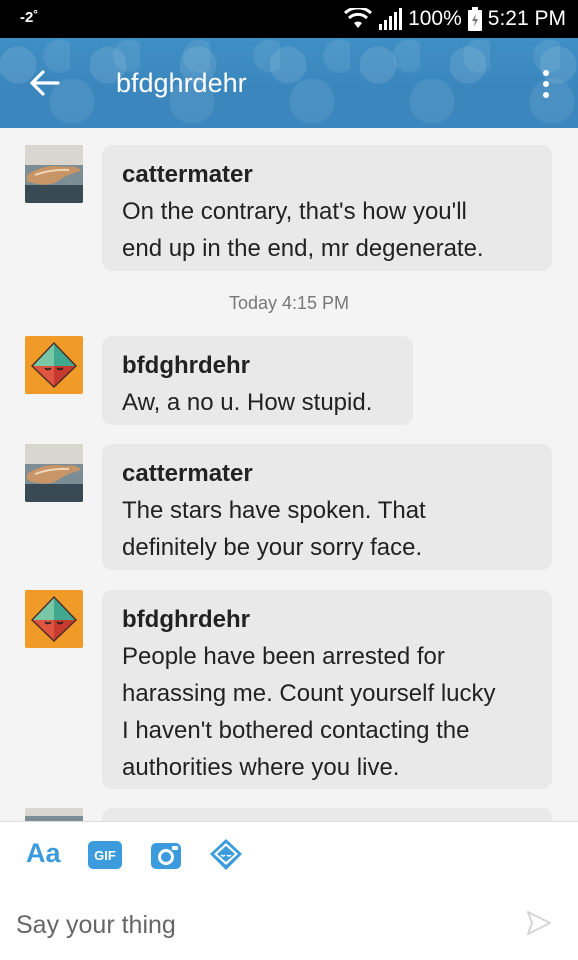  I want to click on more-options-icon, so click(546, 84).